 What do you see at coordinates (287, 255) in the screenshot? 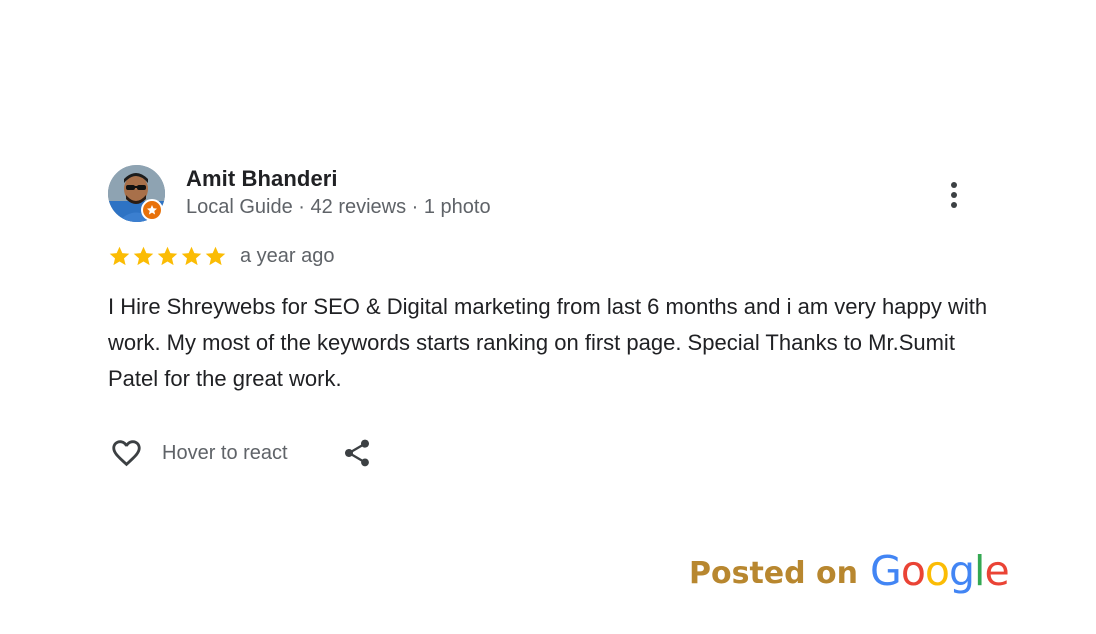
I see `review-time: a year ago` at bounding box center [287, 255].